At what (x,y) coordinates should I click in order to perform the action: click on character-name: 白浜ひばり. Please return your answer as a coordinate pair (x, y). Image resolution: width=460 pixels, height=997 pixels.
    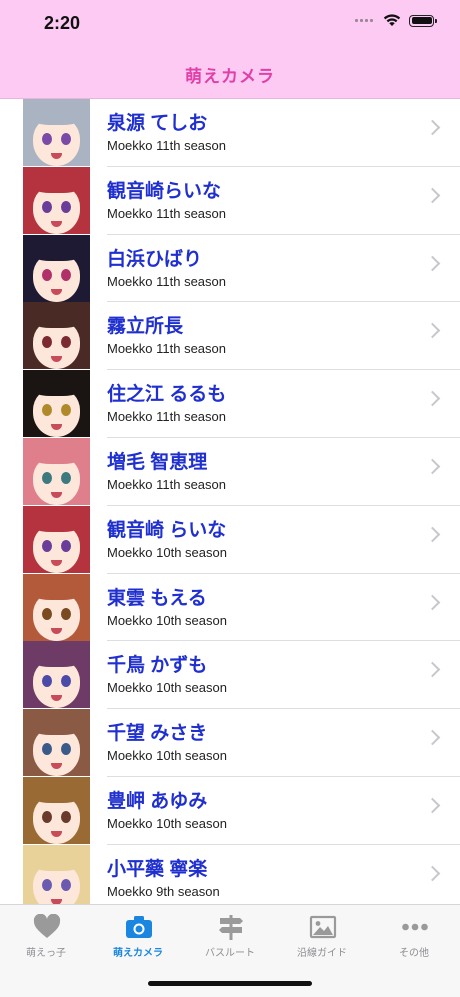
    Looking at the image, I should click on (155, 259).